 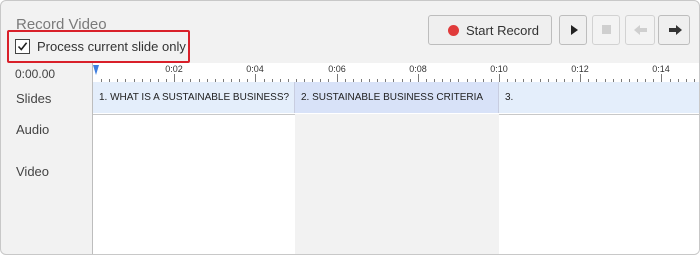 I want to click on playhead-marker, so click(x=96, y=70).